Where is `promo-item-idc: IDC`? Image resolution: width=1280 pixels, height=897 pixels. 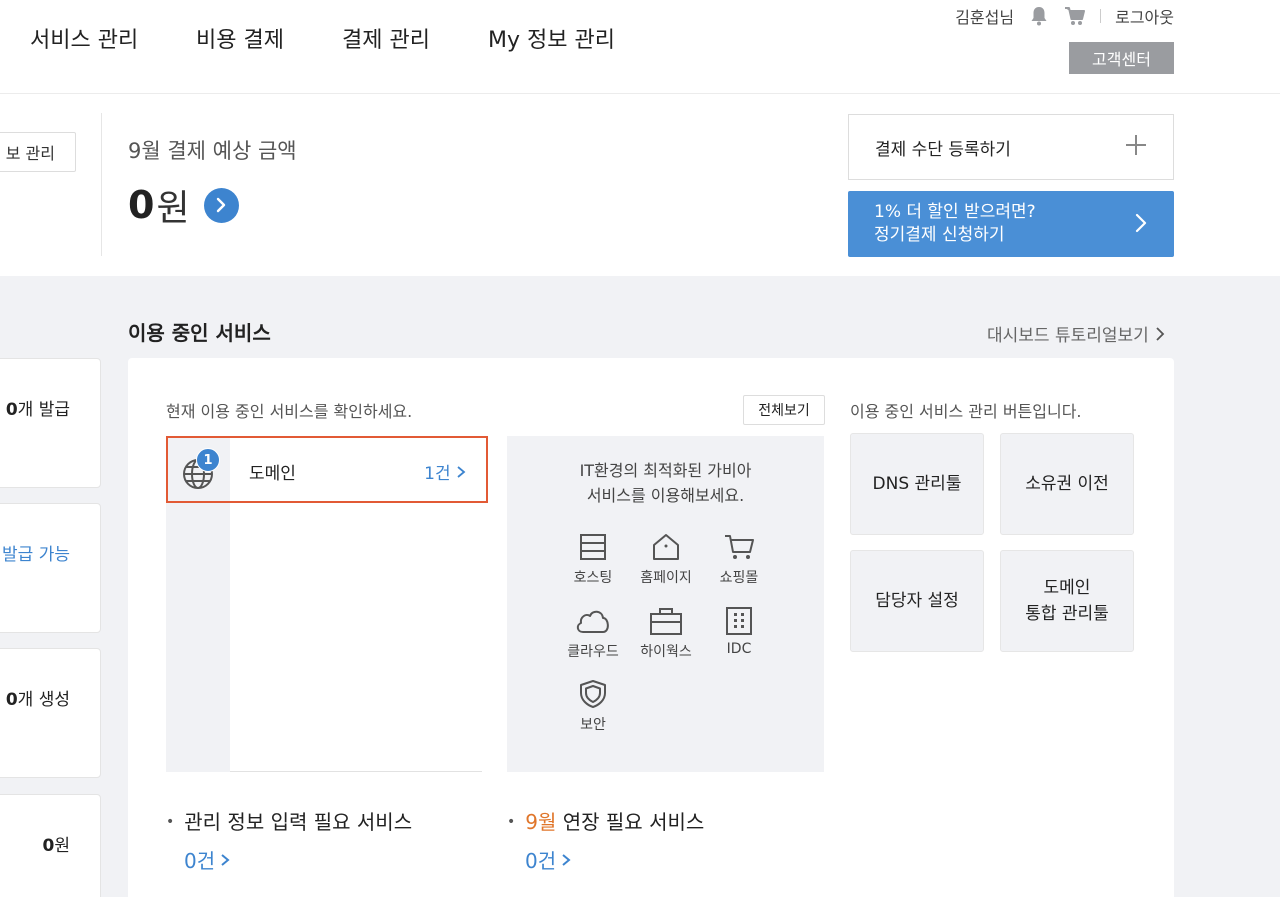
promo-item-idc: IDC is located at coordinates (739, 631).